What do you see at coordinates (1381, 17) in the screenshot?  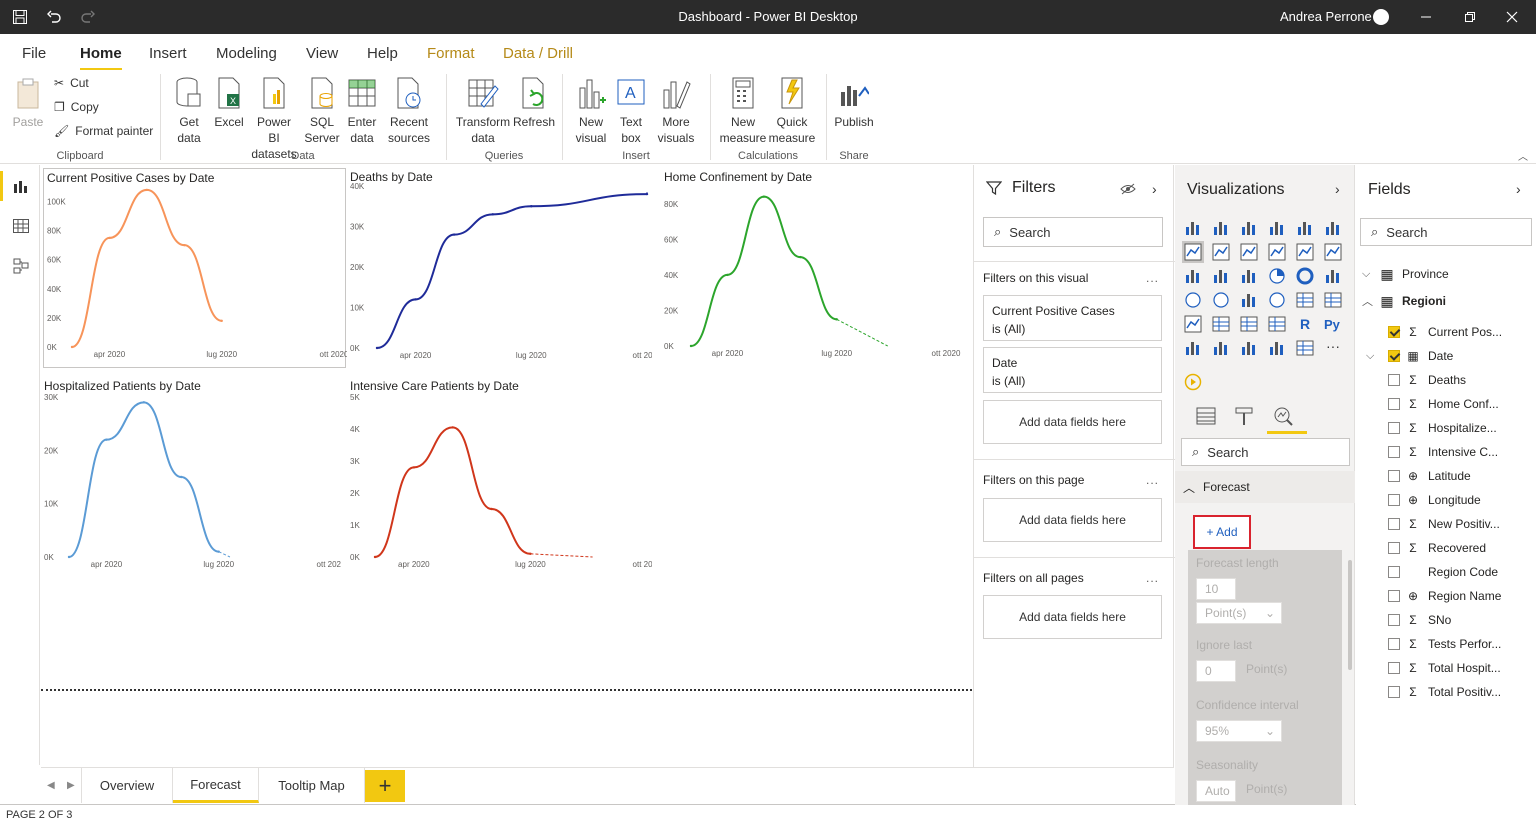 I see `avatar` at bounding box center [1381, 17].